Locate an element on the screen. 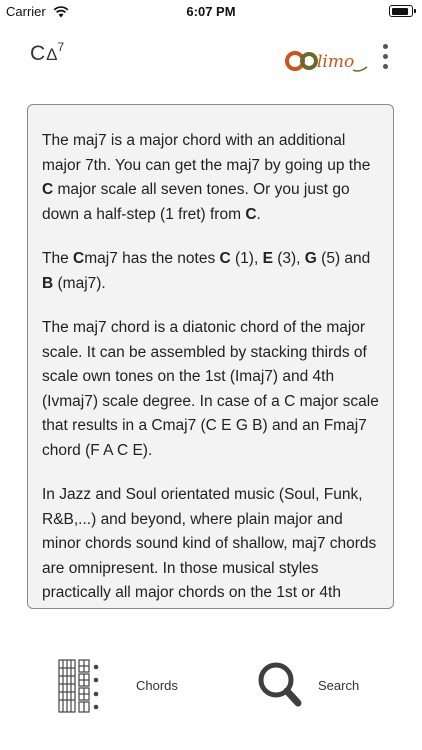  chord-extension: 7 is located at coordinates (61, 47).